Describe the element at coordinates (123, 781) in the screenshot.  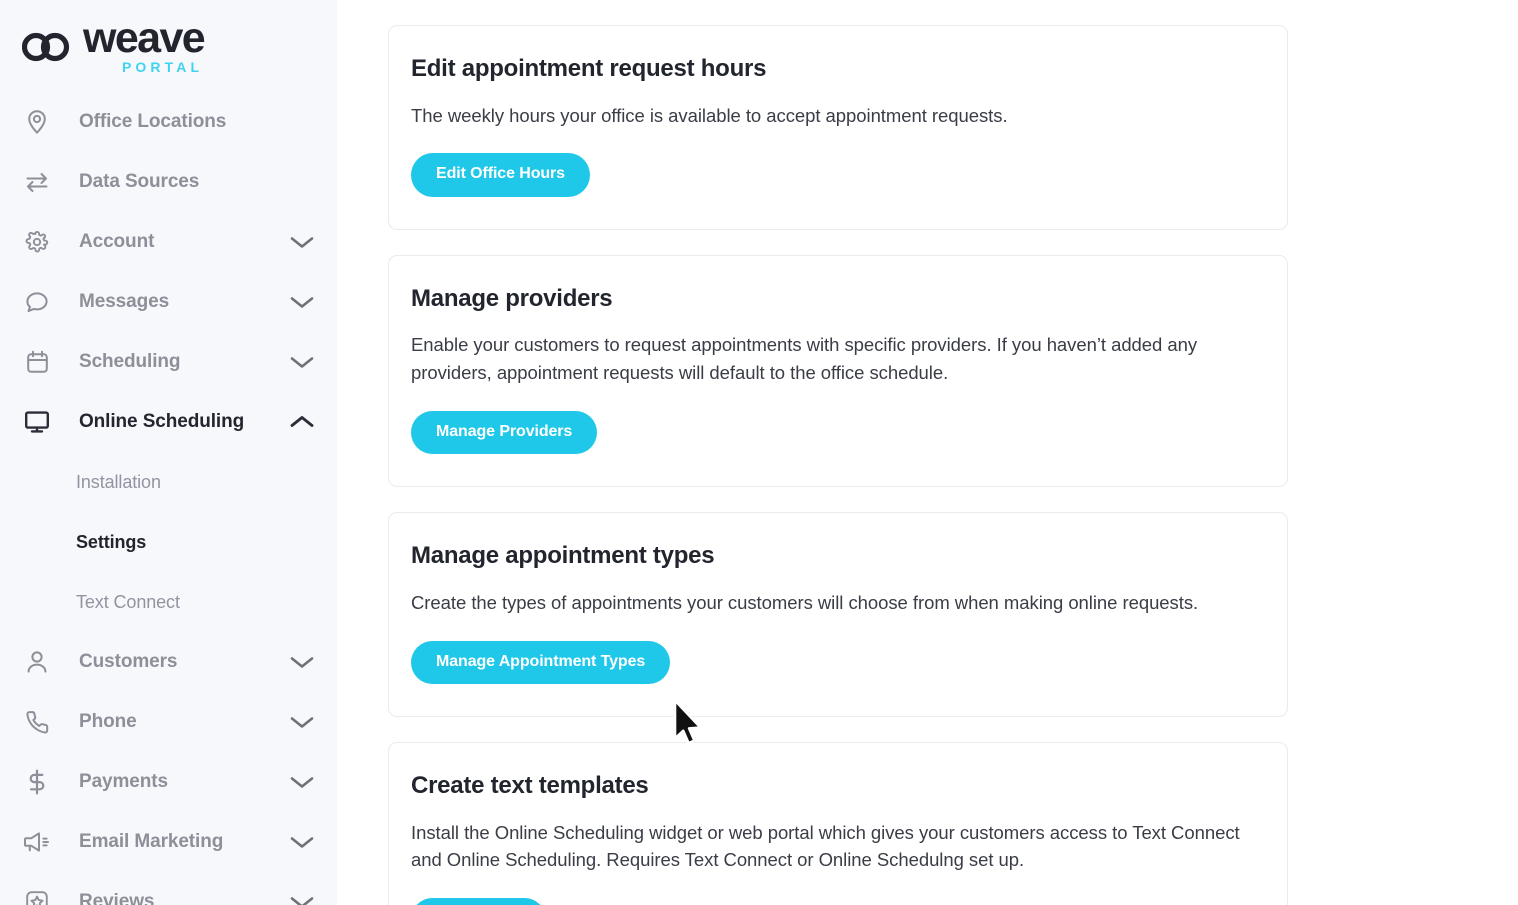
I see `sidebar-item-label: Payments` at that location.